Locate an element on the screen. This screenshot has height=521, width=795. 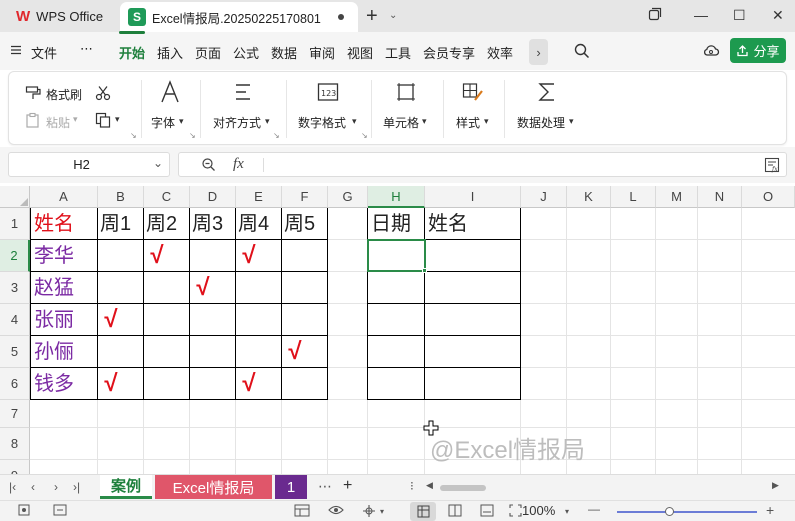
cell-e6: √ is located at coordinates (249, 384).